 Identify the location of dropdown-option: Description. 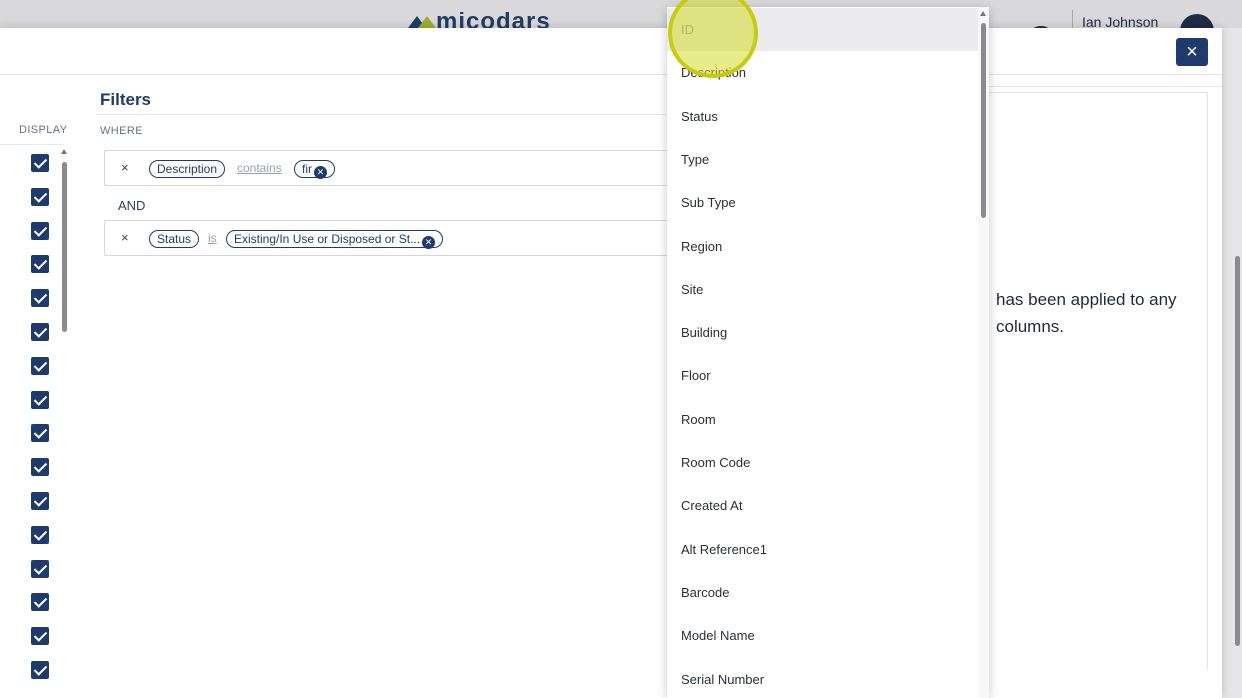
(822, 72).